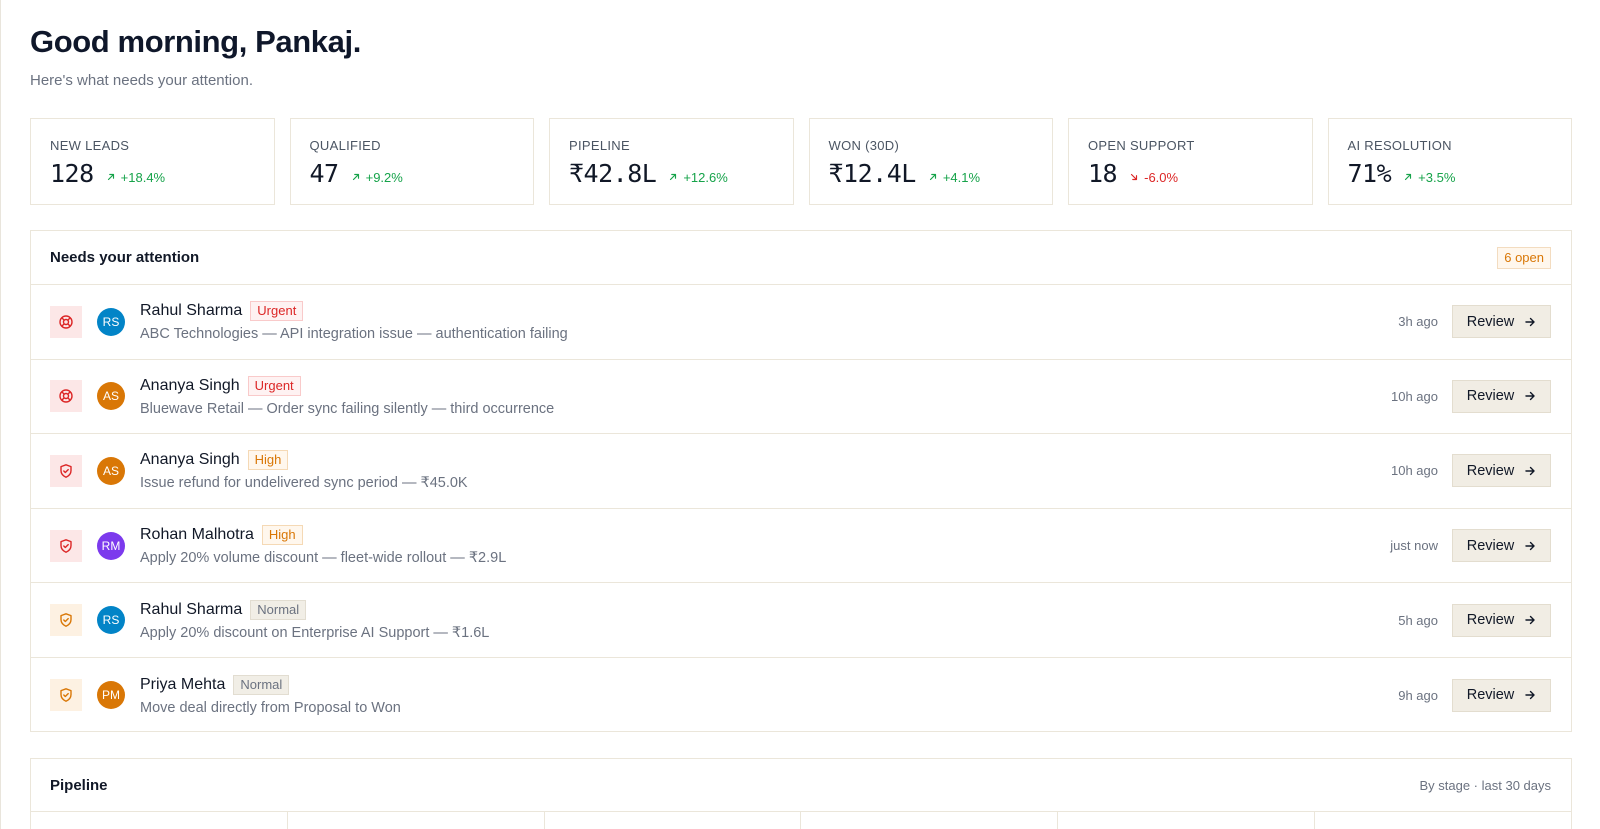  Describe the element at coordinates (1134, 177) in the screenshot. I see `arrow-down-right-icon` at that location.